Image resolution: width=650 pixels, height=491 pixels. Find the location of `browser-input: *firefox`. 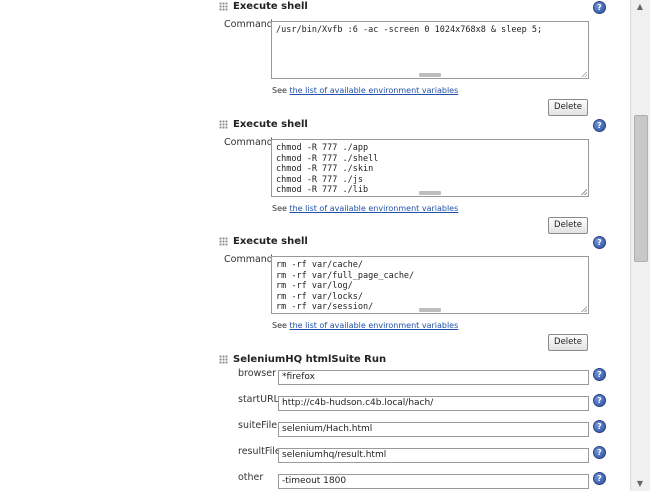

browser-input: *firefox is located at coordinates (433, 377).